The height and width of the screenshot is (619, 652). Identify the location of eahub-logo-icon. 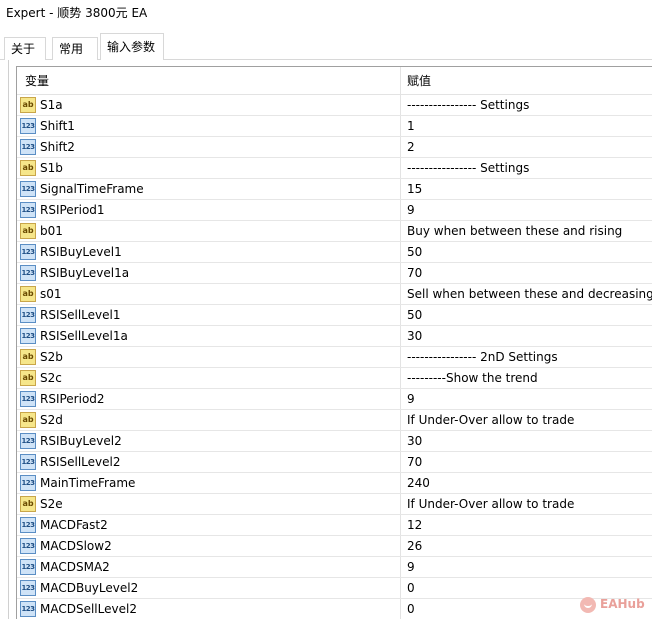
(588, 604).